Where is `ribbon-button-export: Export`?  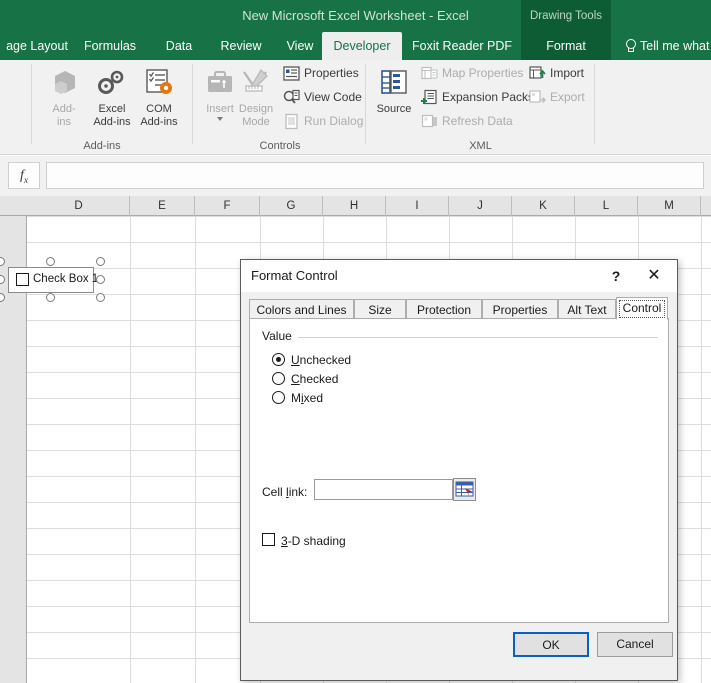 ribbon-button-export: Export is located at coordinates (556, 97).